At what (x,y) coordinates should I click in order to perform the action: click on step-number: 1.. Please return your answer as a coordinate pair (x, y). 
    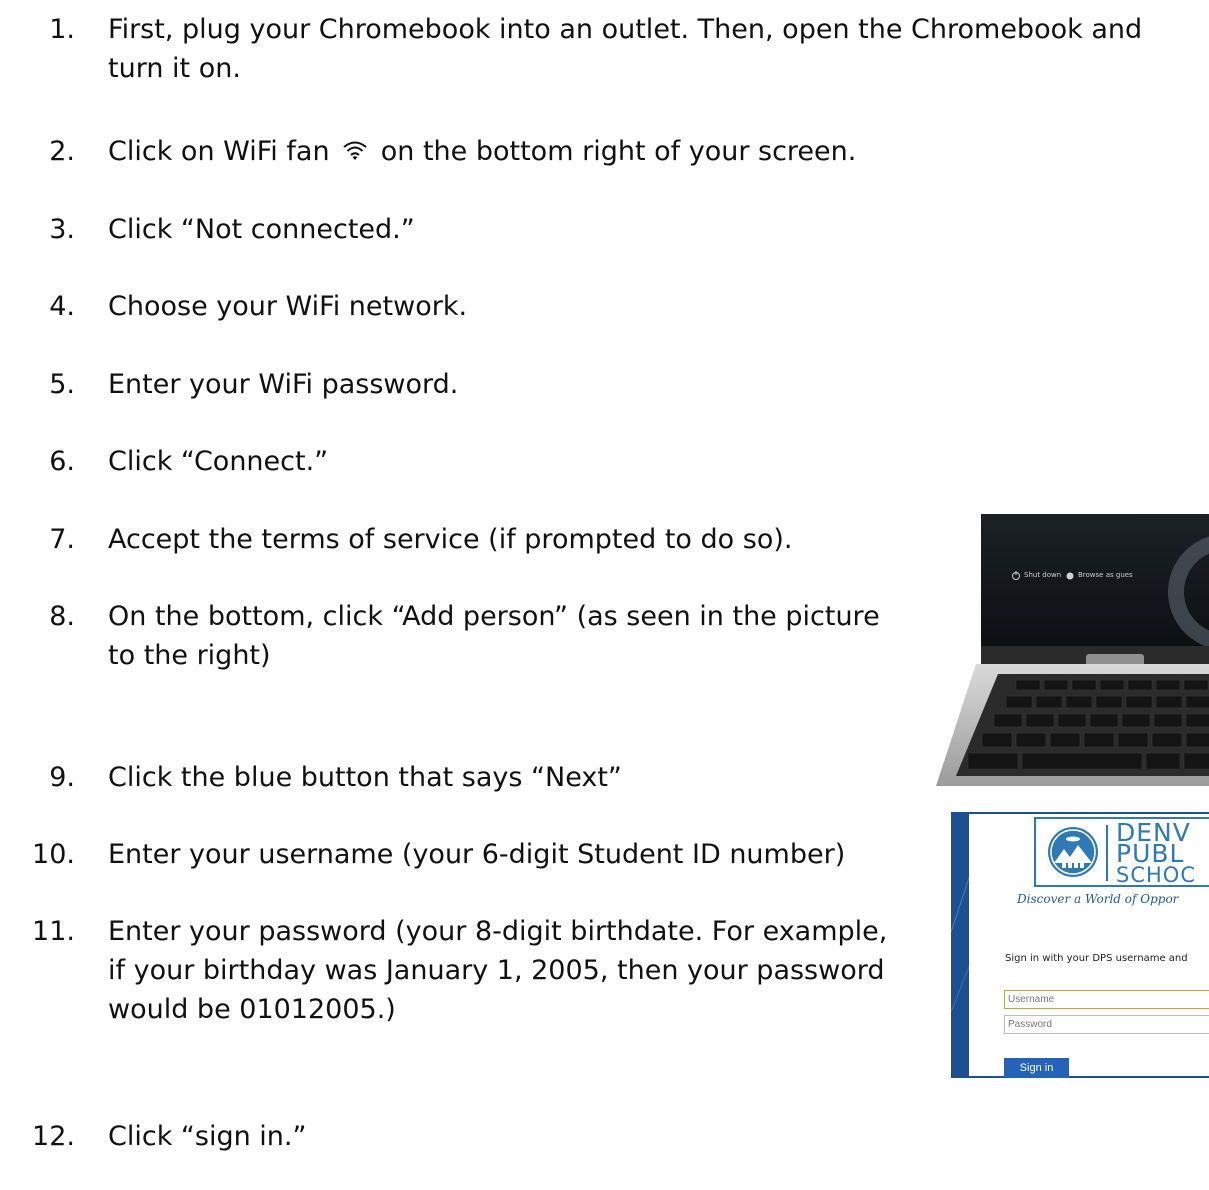
    Looking at the image, I should click on (62, 29).